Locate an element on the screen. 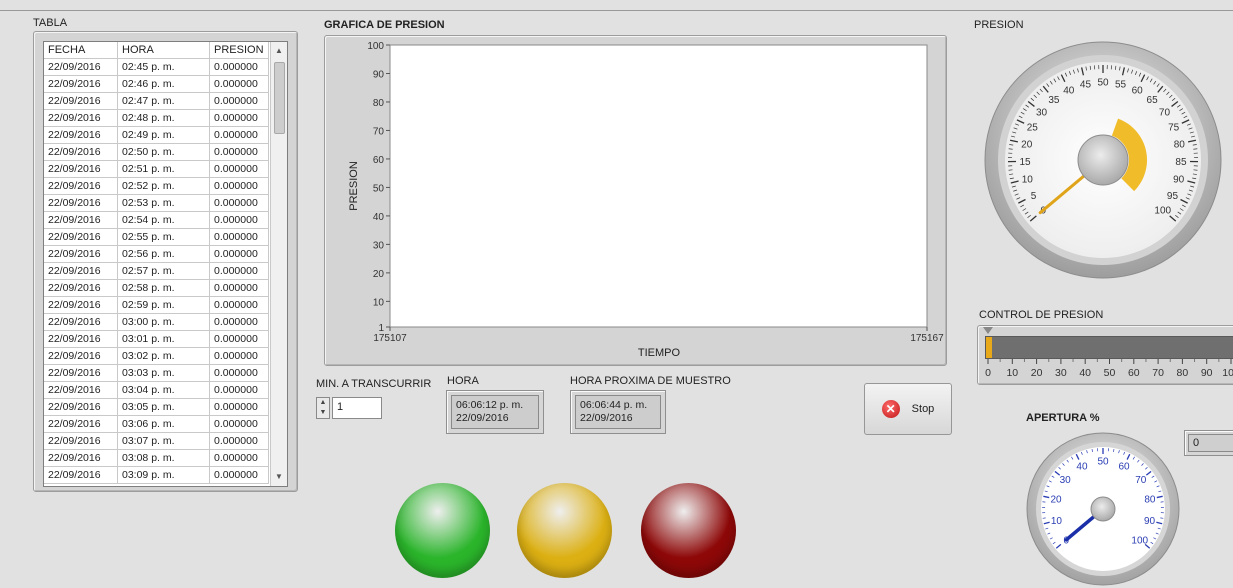  table-row: 22/09/2016 02:47 p. m. 0.000000 is located at coordinates (165, 101).